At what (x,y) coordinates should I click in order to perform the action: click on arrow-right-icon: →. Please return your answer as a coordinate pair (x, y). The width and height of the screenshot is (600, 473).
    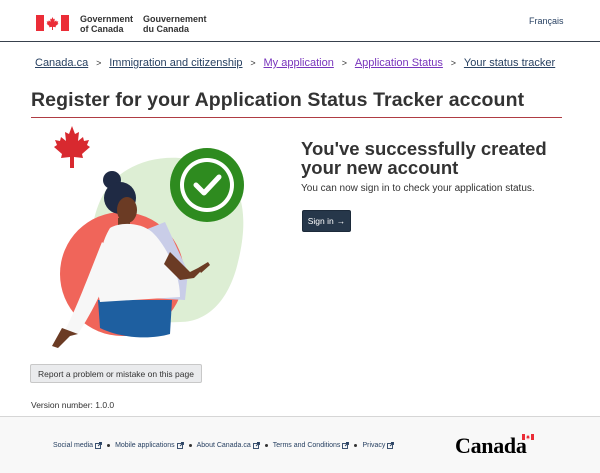
    Looking at the image, I should click on (341, 221).